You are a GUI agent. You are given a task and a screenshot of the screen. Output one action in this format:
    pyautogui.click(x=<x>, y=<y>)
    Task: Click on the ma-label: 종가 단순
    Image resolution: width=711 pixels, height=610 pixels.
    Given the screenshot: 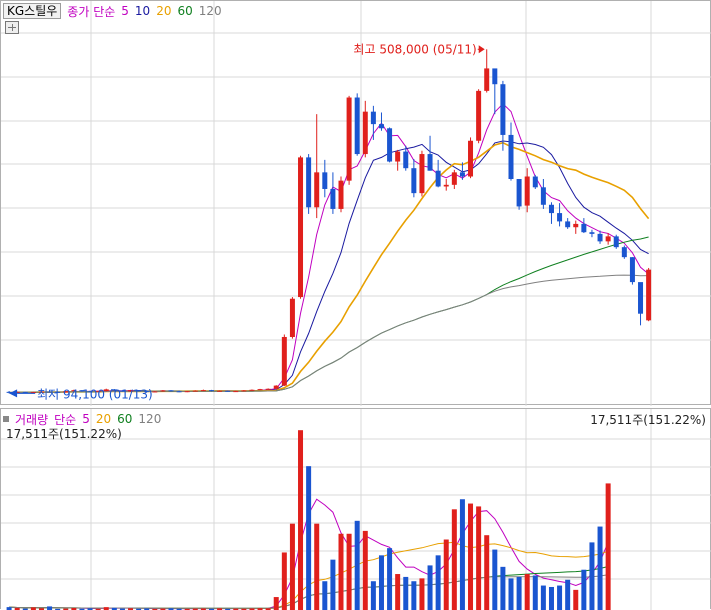 What is the action you would take?
    pyautogui.click(x=91, y=11)
    